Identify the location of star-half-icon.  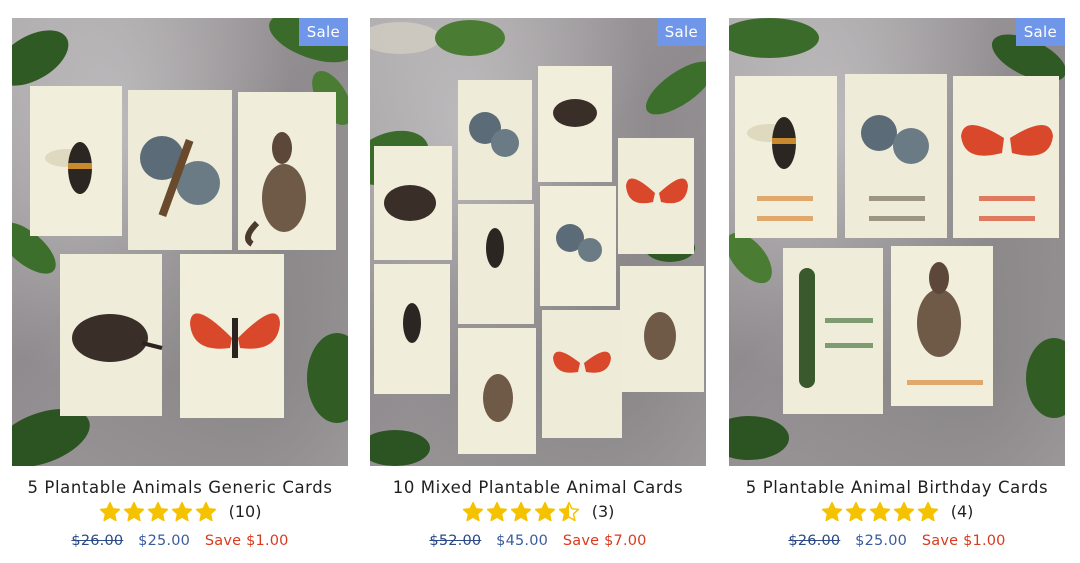
(568, 511).